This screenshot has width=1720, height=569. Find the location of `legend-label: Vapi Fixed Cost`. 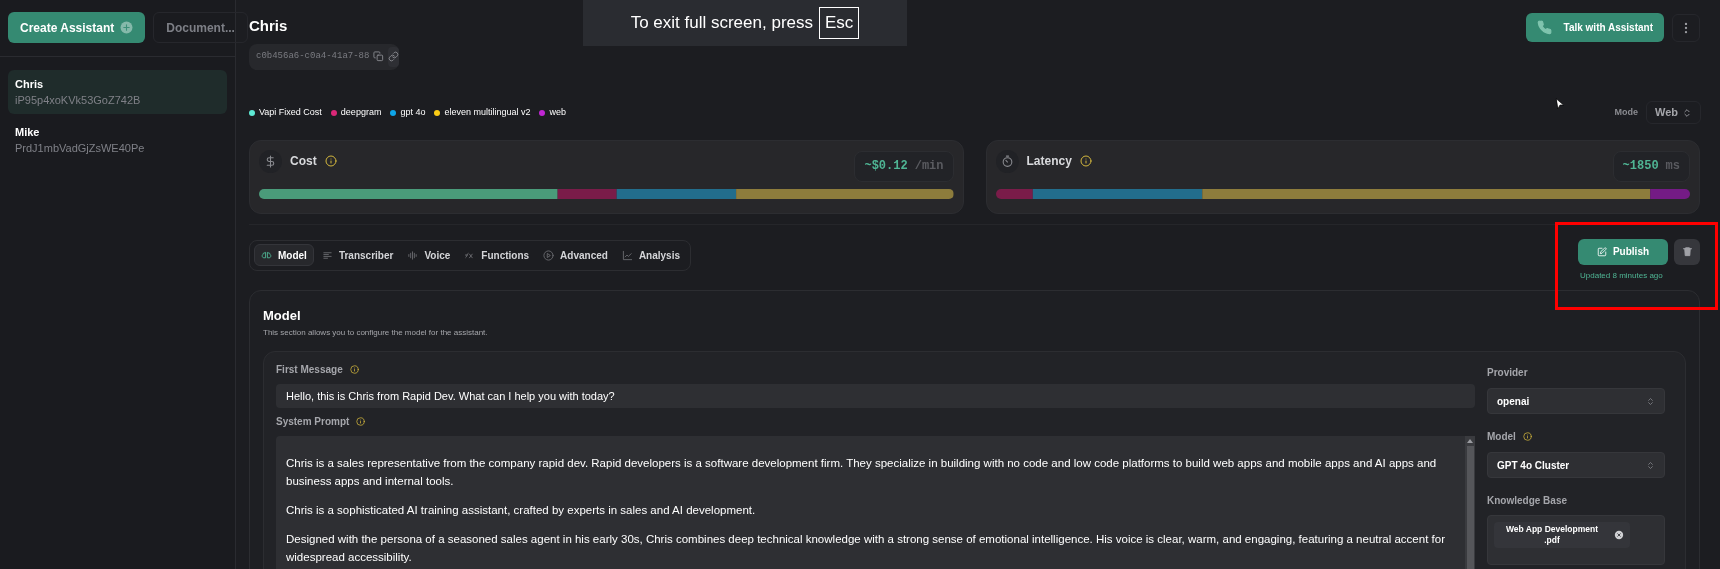

legend-label: Vapi Fixed Cost is located at coordinates (290, 112).